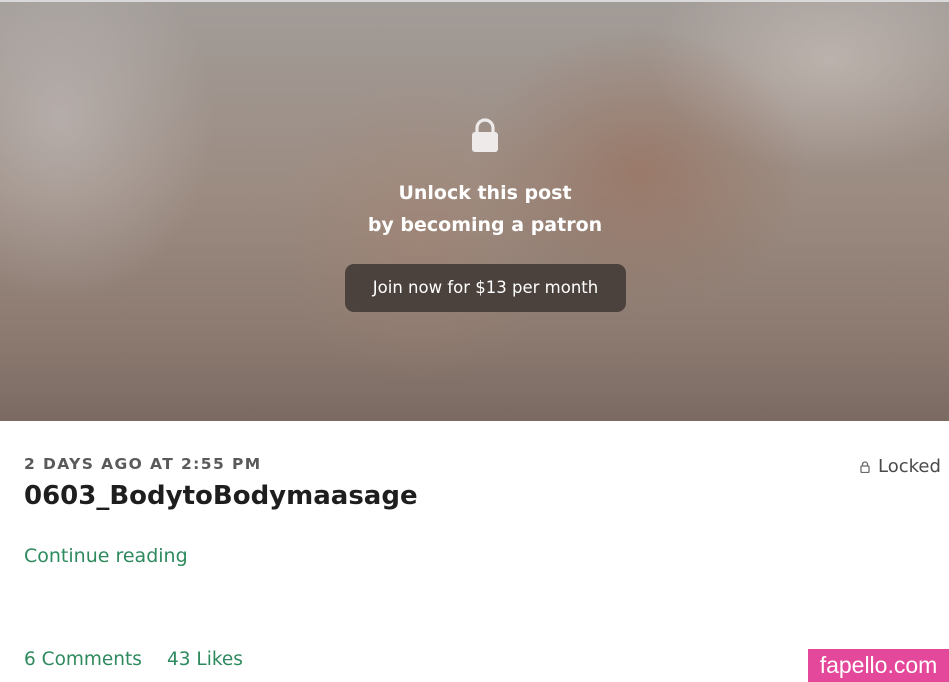  Describe the element at coordinates (485, 193) in the screenshot. I see `unlock-heading: Unlock this post` at that location.